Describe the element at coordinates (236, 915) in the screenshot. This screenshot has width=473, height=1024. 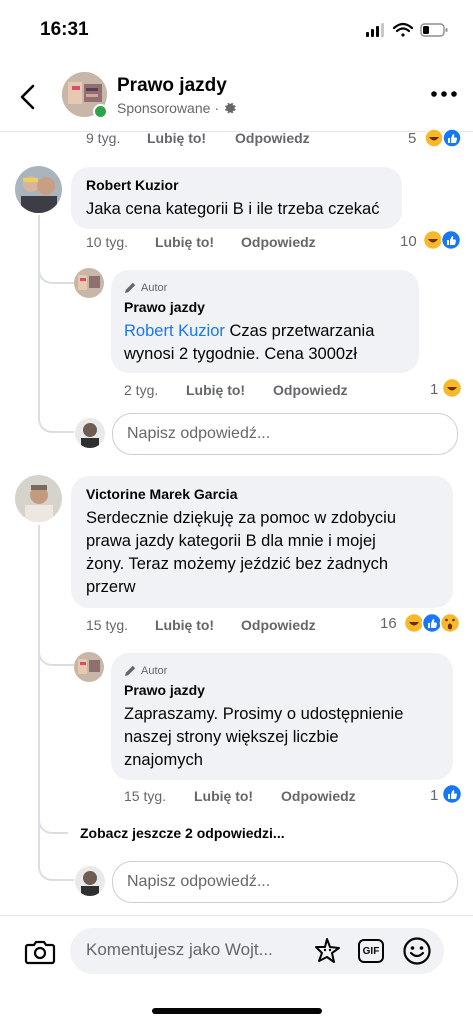
I see `composer-divider` at that location.